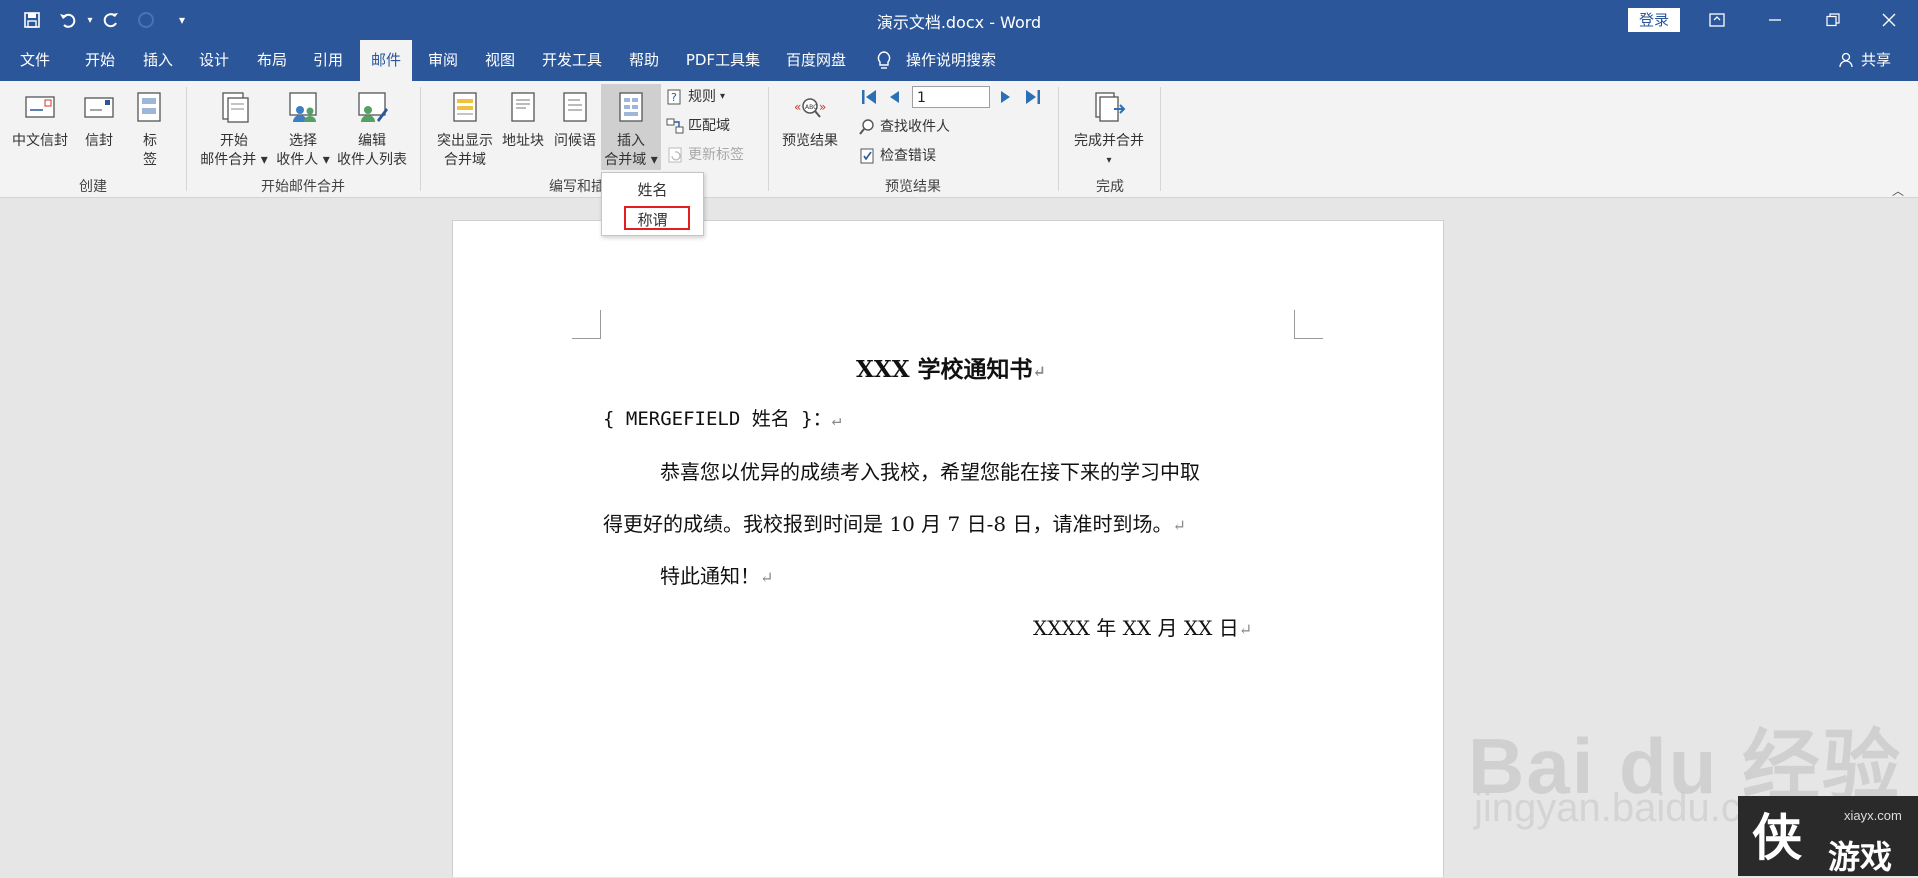  What do you see at coordinates (523, 141) in the screenshot?
I see `address-block-label: 地址块` at bounding box center [523, 141].